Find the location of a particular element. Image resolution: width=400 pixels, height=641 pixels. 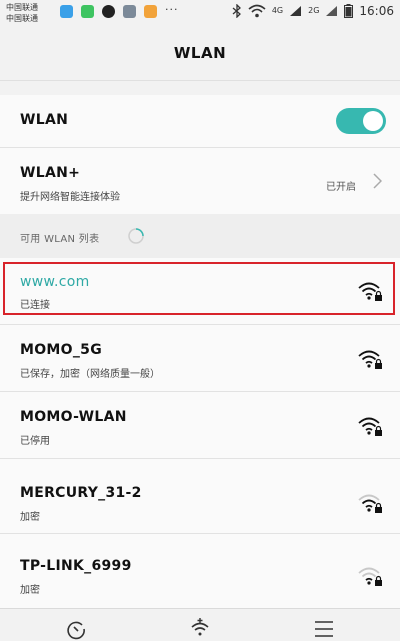

chevron-right-icon is located at coordinates (377, 181).